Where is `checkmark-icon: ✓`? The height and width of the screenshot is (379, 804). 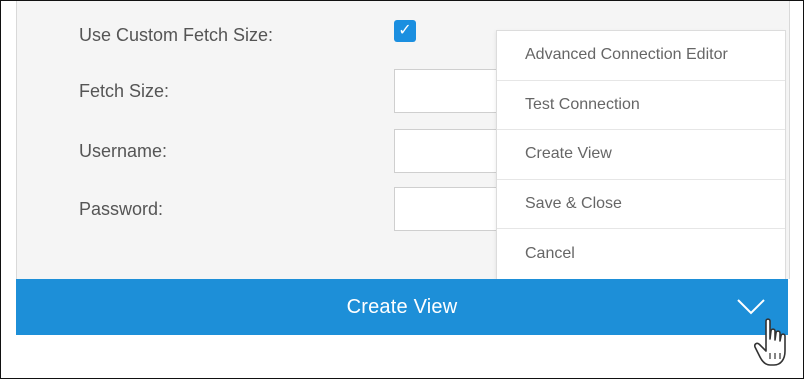 checkmark-icon: ✓ is located at coordinates (405, 30).